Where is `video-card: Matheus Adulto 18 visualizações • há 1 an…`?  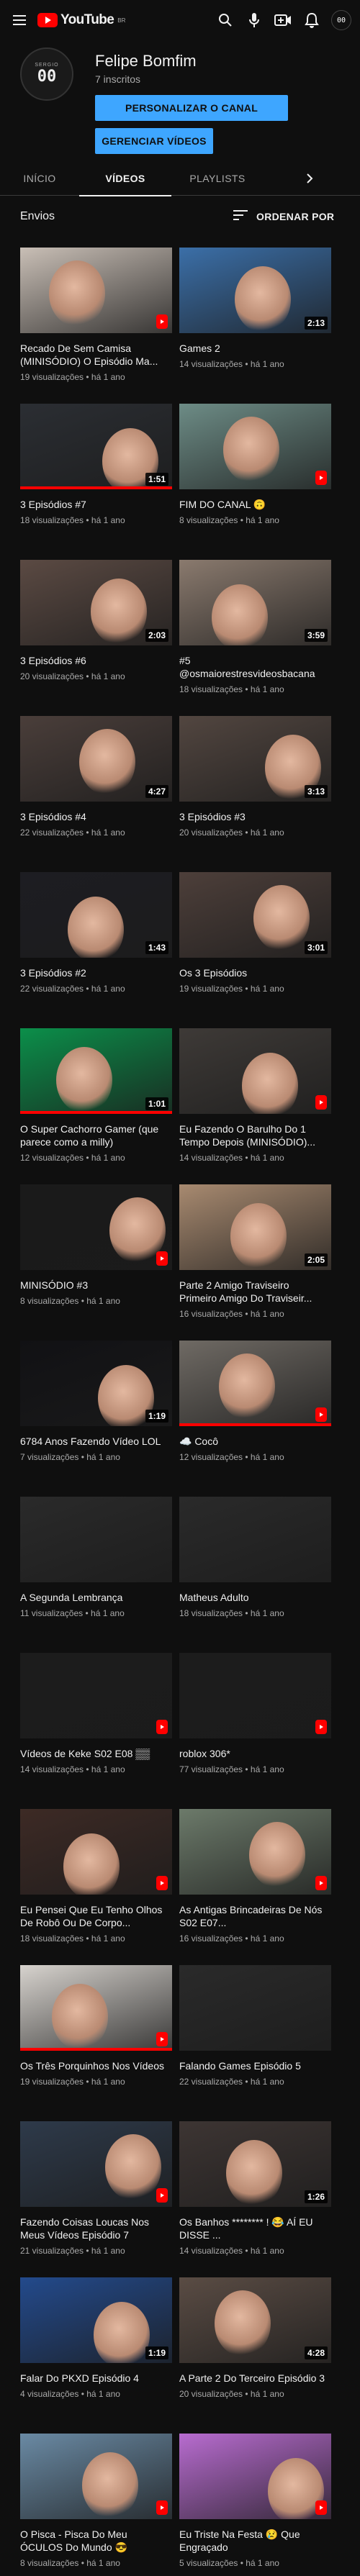
video-card: Matheus Adulto 18 visualizações • há 1 an… is located at coordinates (255, 1575).